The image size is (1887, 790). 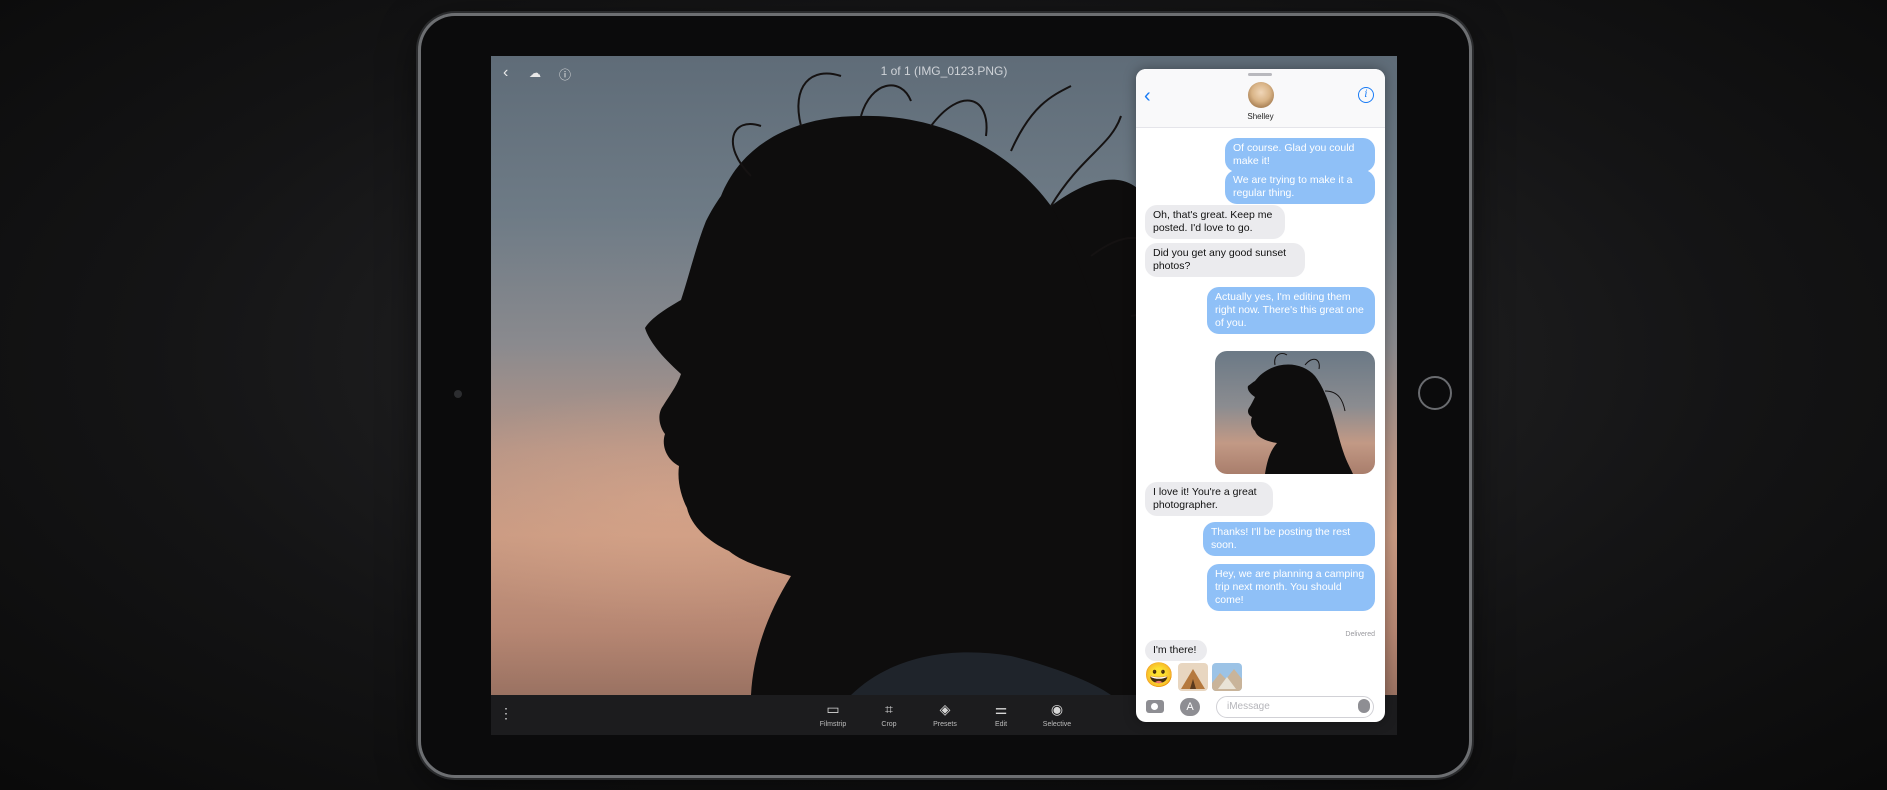 What do you see at coordinates (1057, 724) in the screenshot?
I see `tool-label: Selective` at bounding box center [1057, 724].